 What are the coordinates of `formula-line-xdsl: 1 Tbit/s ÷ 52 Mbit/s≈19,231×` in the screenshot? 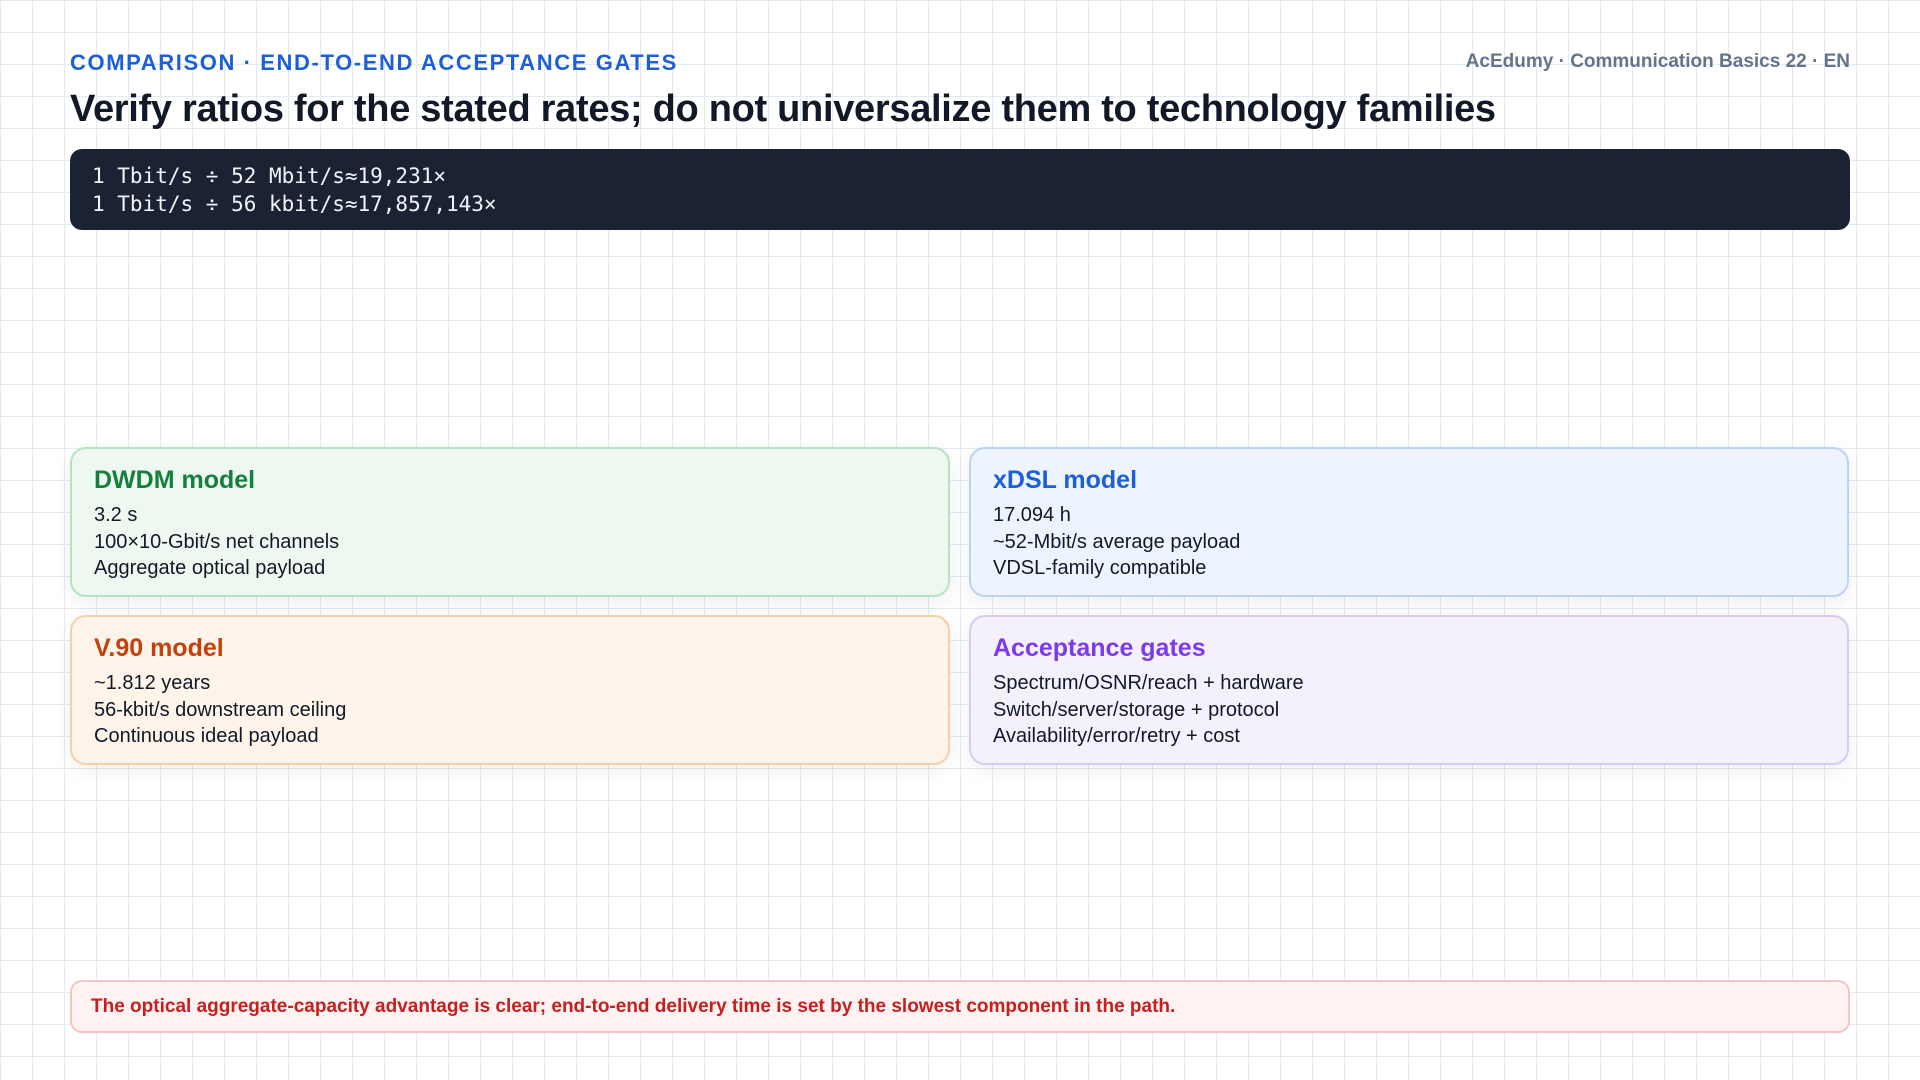 It's located at (269, 176).